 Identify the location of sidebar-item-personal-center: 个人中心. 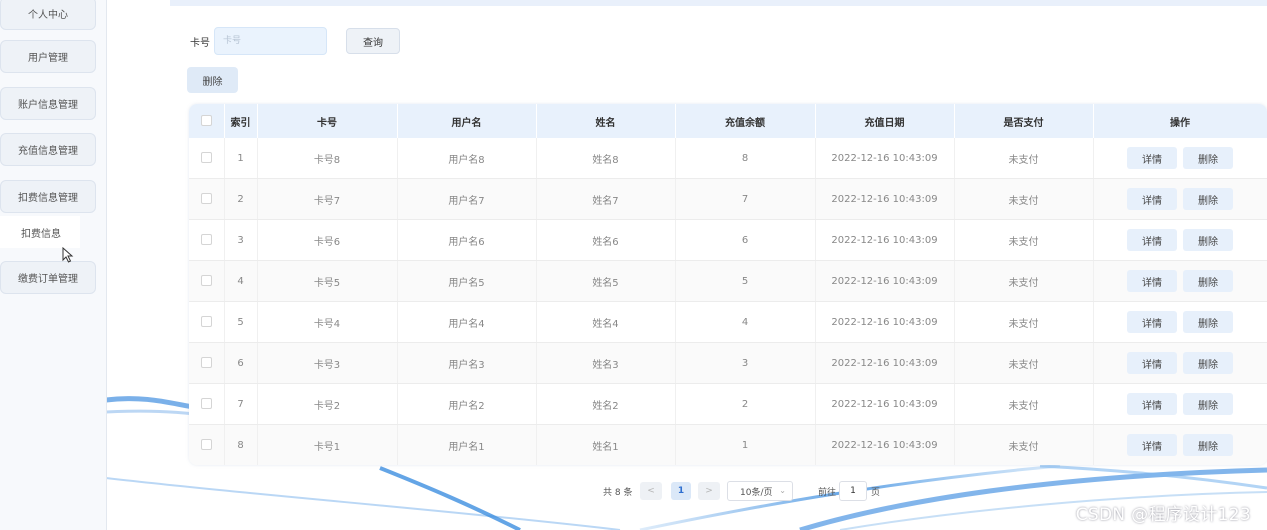
(48, 15).